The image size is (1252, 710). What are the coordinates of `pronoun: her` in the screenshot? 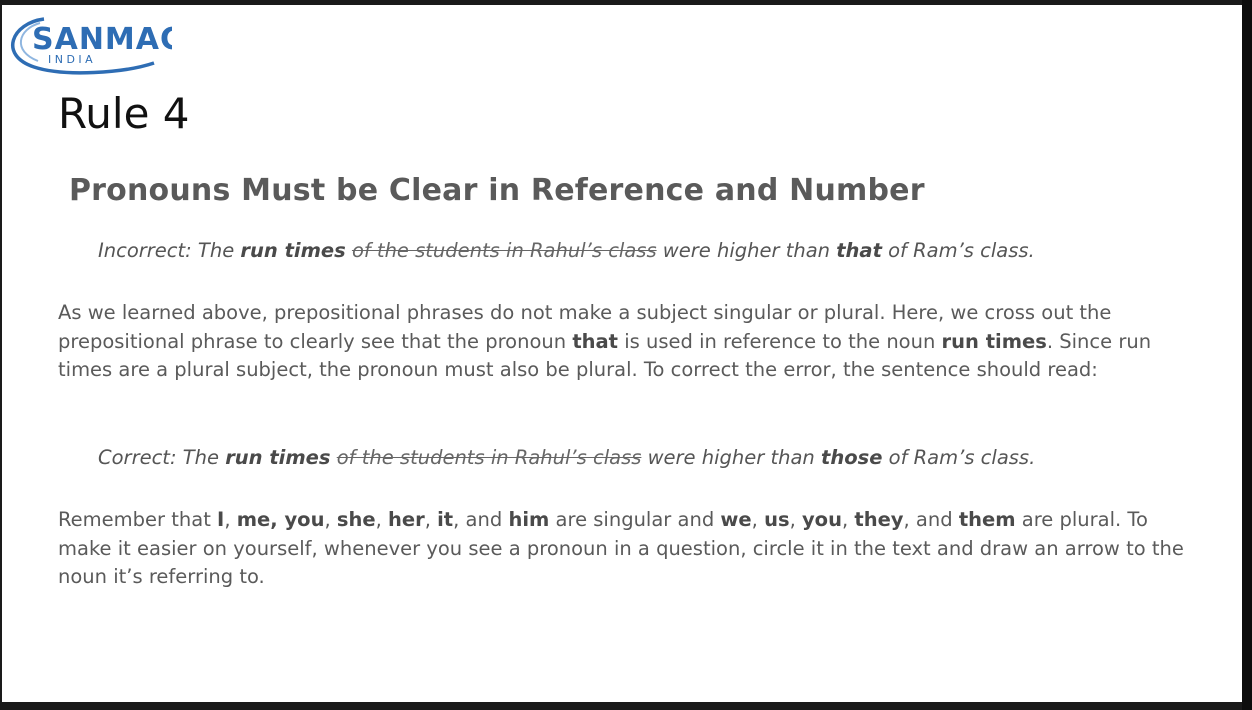 It's located at (406, 519).